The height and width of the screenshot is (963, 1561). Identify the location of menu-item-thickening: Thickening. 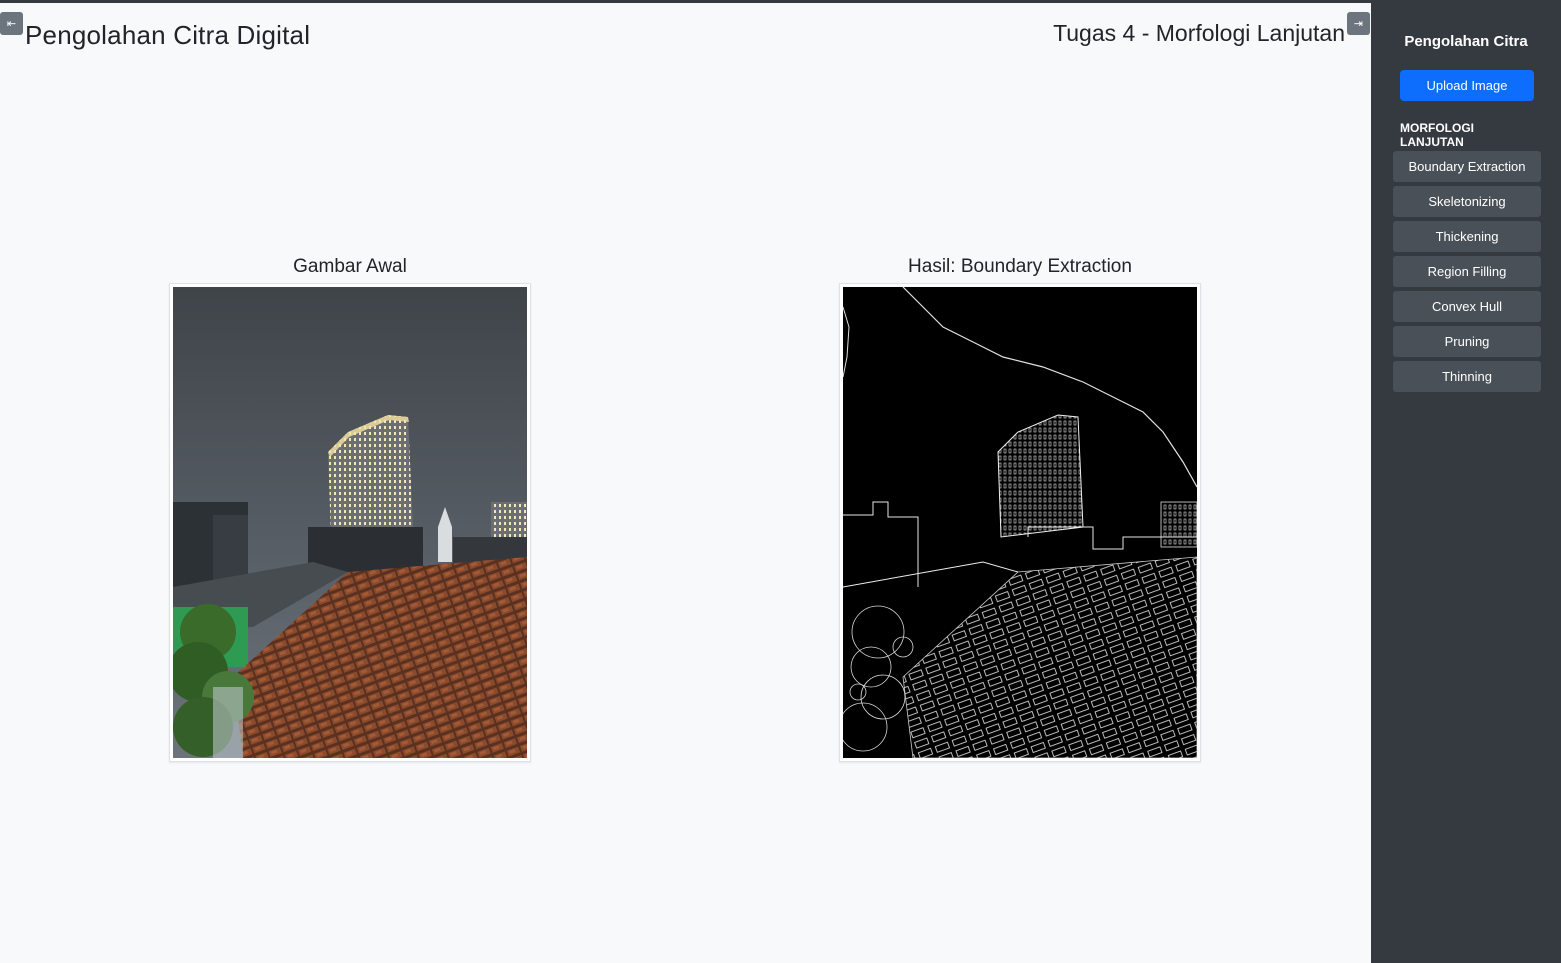
(1467, 236).